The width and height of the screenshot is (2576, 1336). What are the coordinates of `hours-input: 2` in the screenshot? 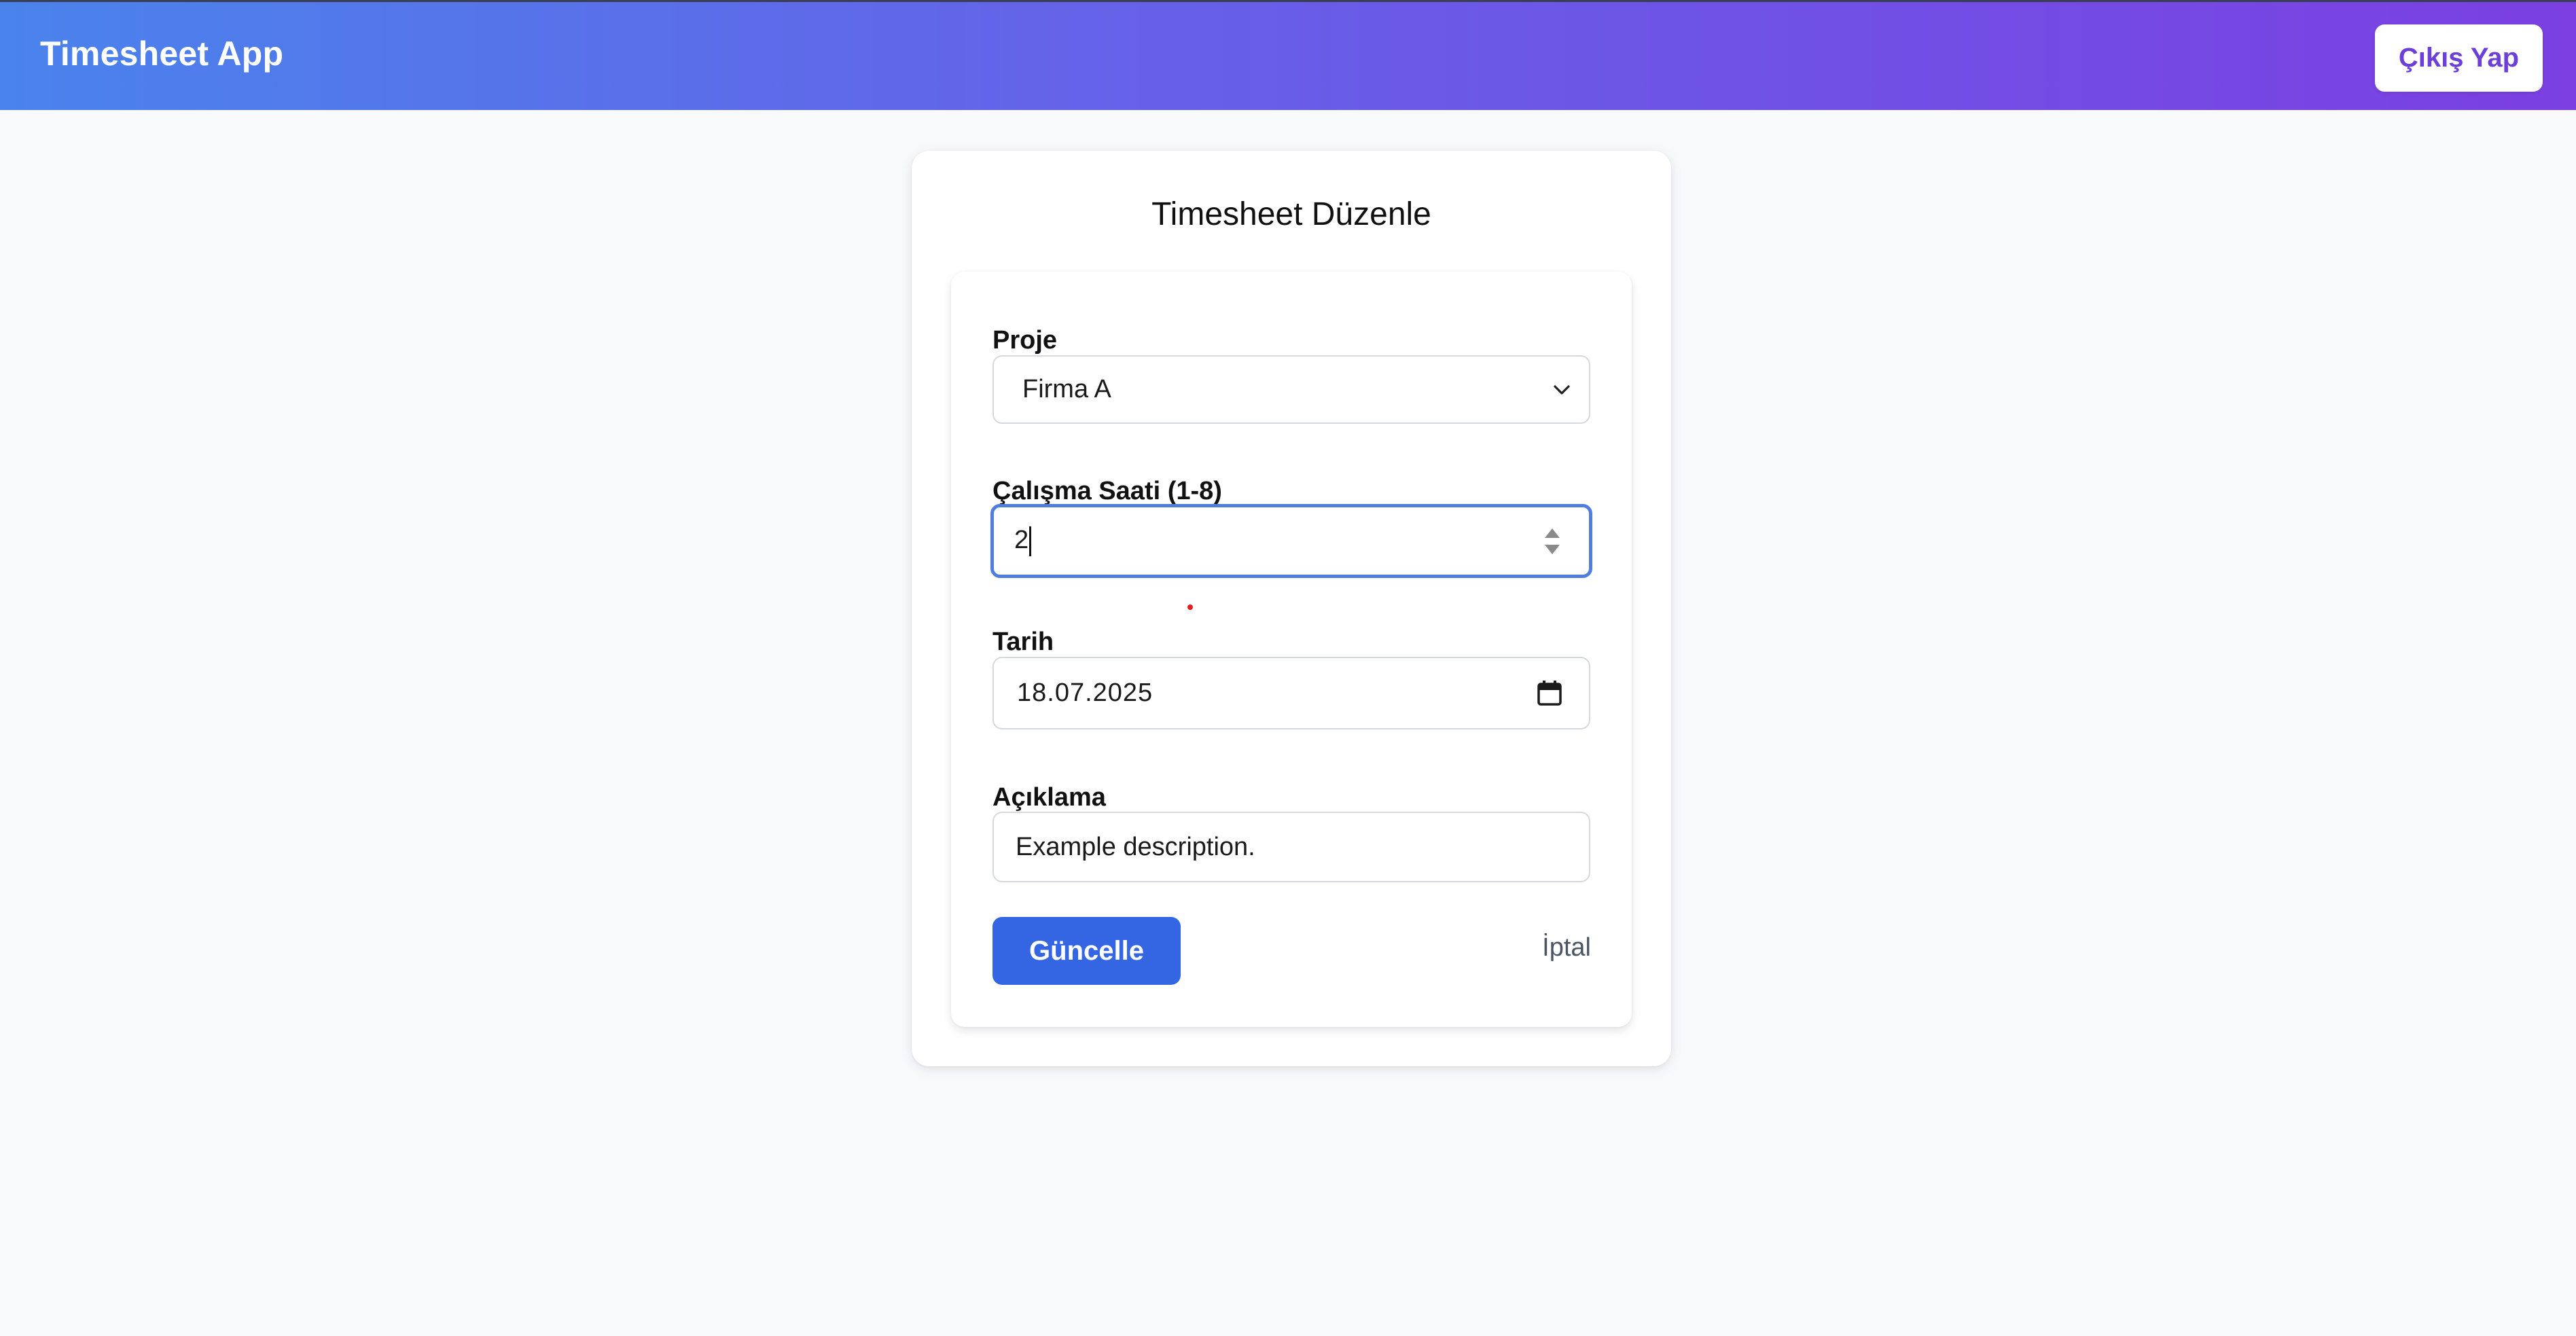 It's located at (1291, 541).